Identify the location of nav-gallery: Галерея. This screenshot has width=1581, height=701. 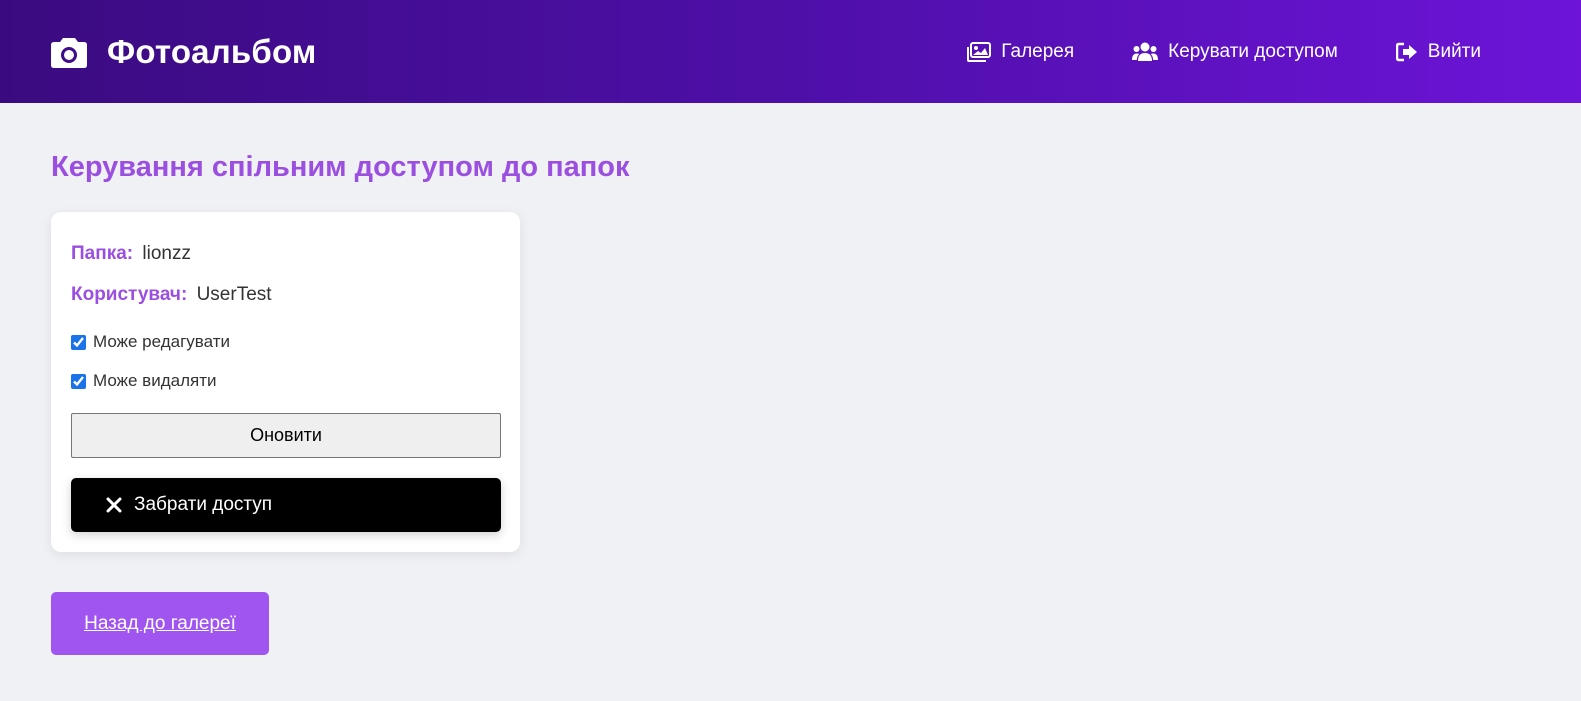
(1020, 52).